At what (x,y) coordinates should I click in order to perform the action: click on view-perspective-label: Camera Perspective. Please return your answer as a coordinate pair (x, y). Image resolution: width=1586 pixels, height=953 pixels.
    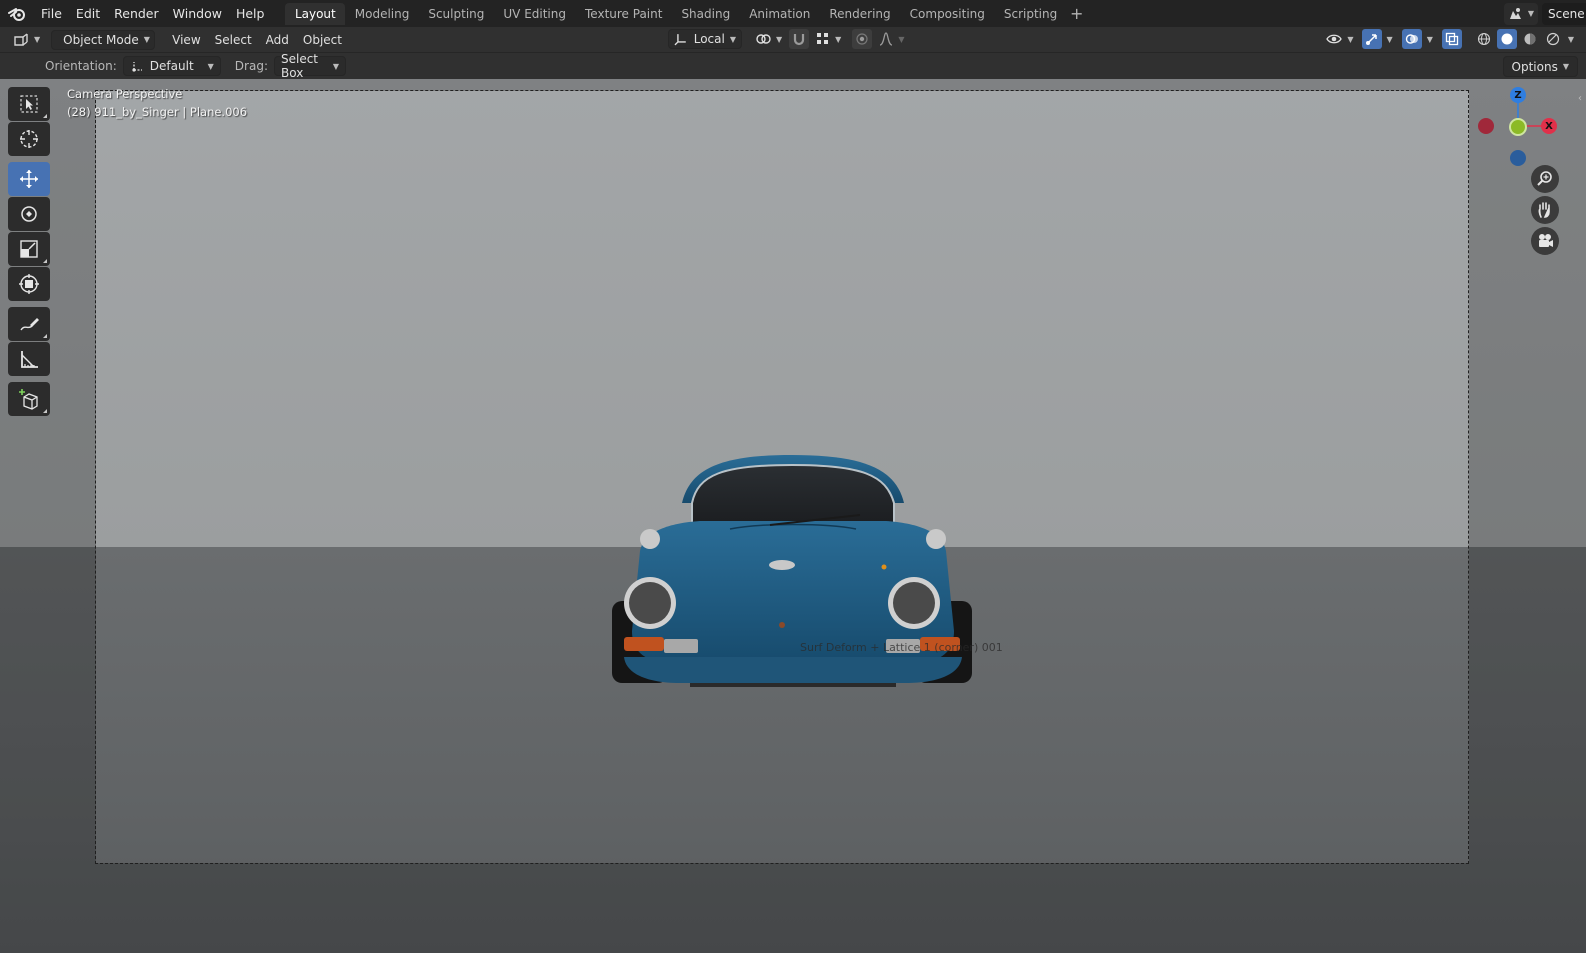
    Looking at the image, I should click on (125, 94).